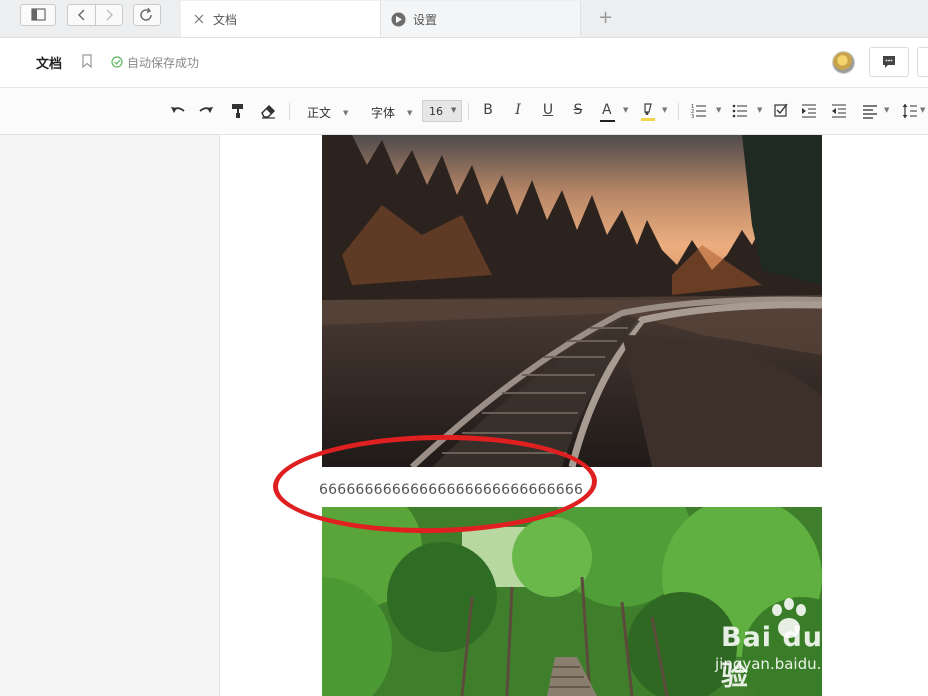 This screenshot has width=928, height=696. Describe the element at coordinates (784, 664) in the screenshot. I see `watermark-url: jingyan.baidu.com` at that location.